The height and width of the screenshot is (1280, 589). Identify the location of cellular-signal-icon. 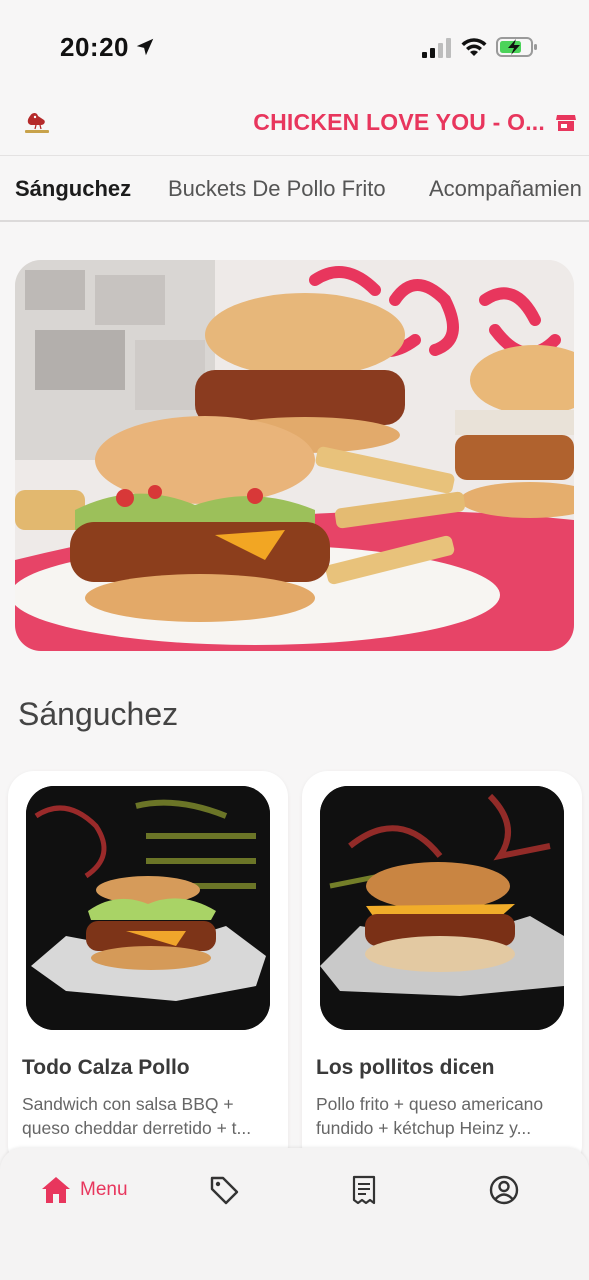
(436, 48).